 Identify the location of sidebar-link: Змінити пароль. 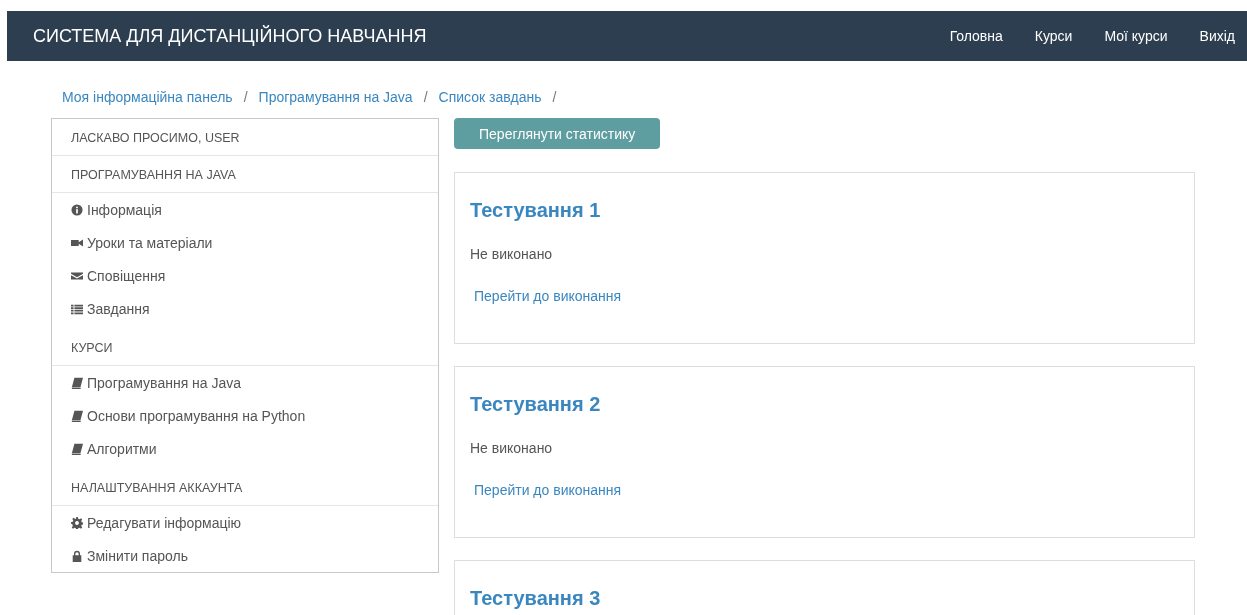
(137, 555).